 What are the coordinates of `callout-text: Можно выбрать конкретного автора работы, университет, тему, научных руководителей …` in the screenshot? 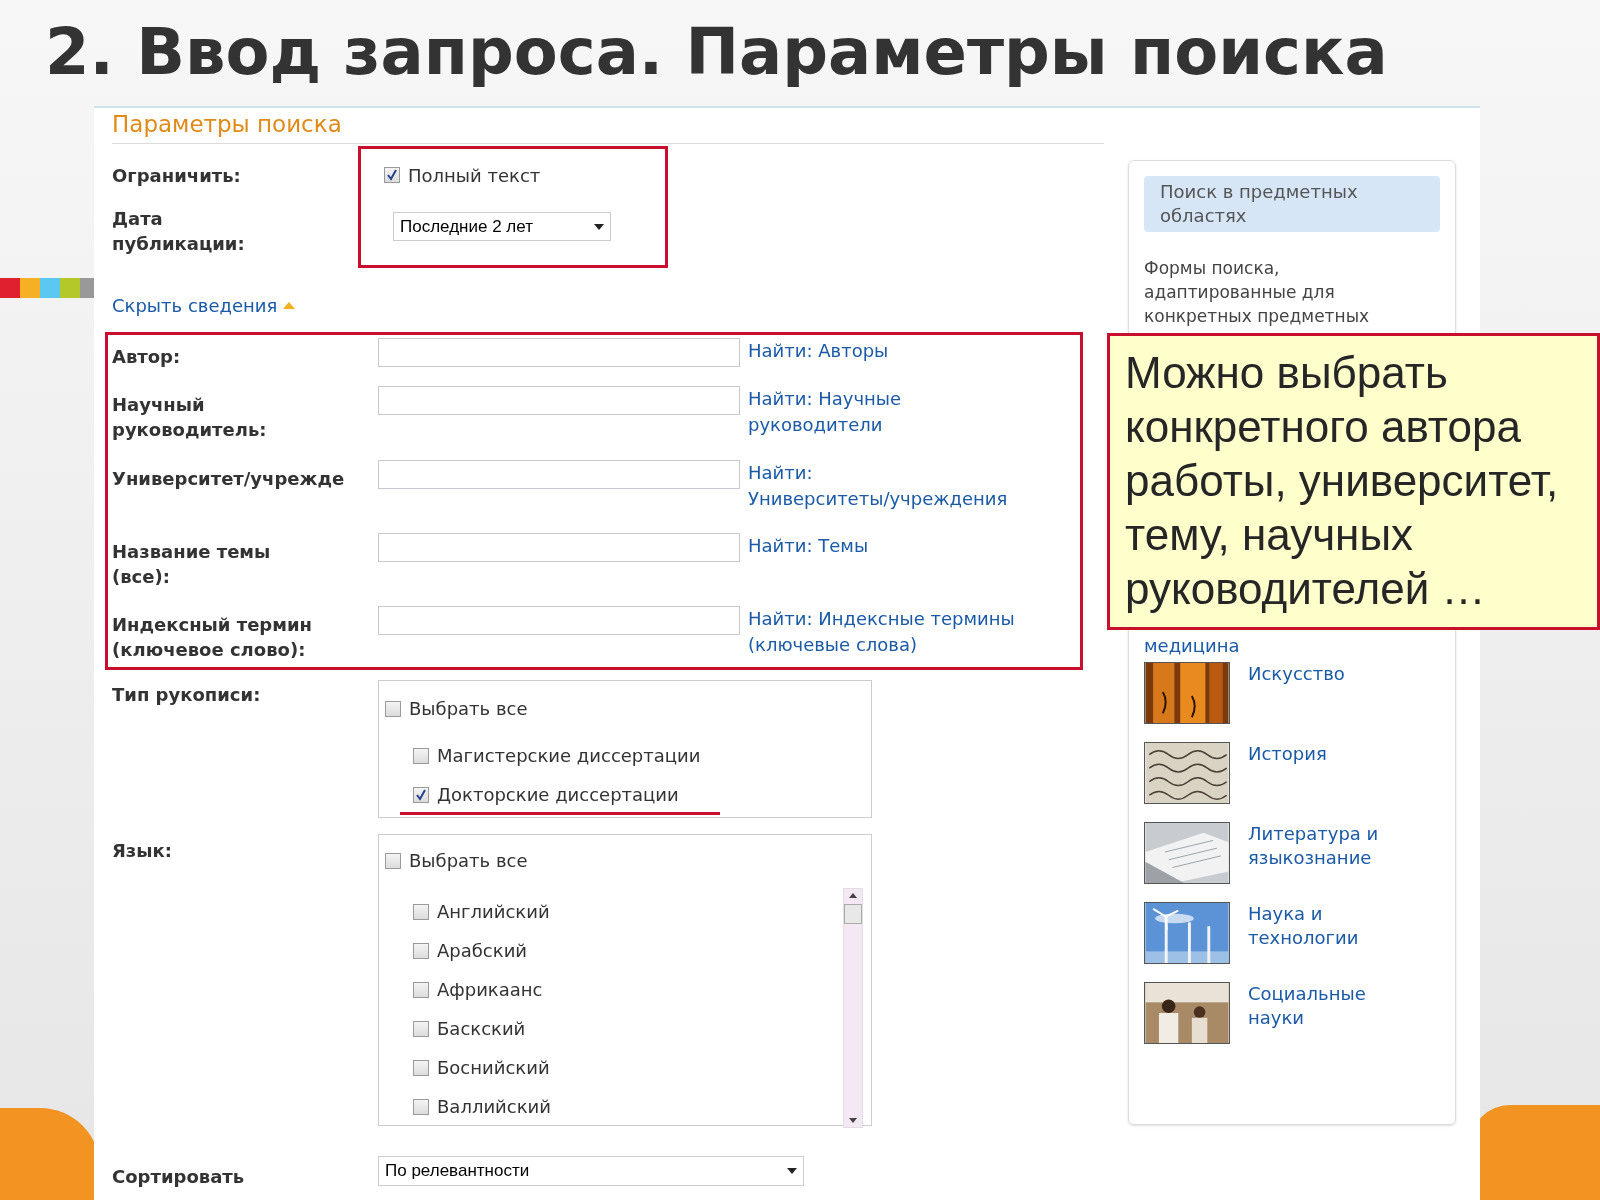 It's located at (1342, 481).